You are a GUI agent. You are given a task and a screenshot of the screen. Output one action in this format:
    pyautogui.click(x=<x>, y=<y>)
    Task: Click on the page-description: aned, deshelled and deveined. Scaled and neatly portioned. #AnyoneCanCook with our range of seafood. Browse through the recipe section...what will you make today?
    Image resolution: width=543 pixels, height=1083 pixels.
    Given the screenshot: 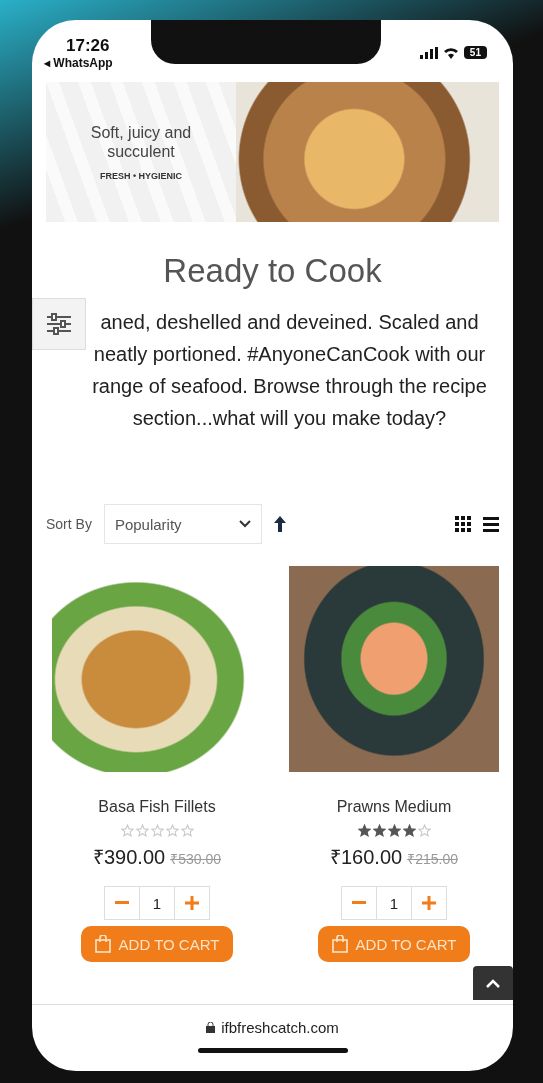 What is the action you would take?
    pyautogui.click(x=289, y=370)
    